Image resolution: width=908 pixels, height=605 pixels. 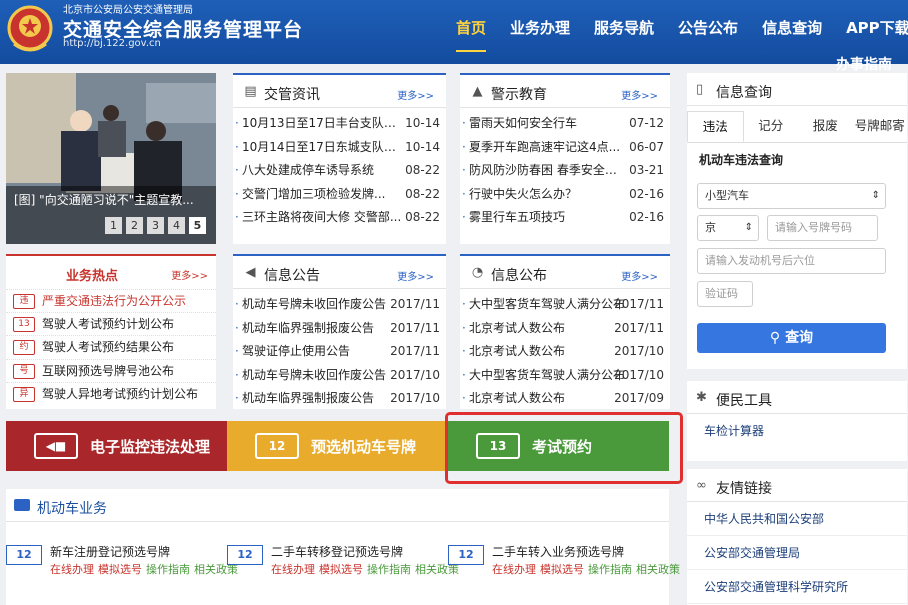 I want to click on list-item: 公安部交通管理科学研究所, so click(x=797, y=587).